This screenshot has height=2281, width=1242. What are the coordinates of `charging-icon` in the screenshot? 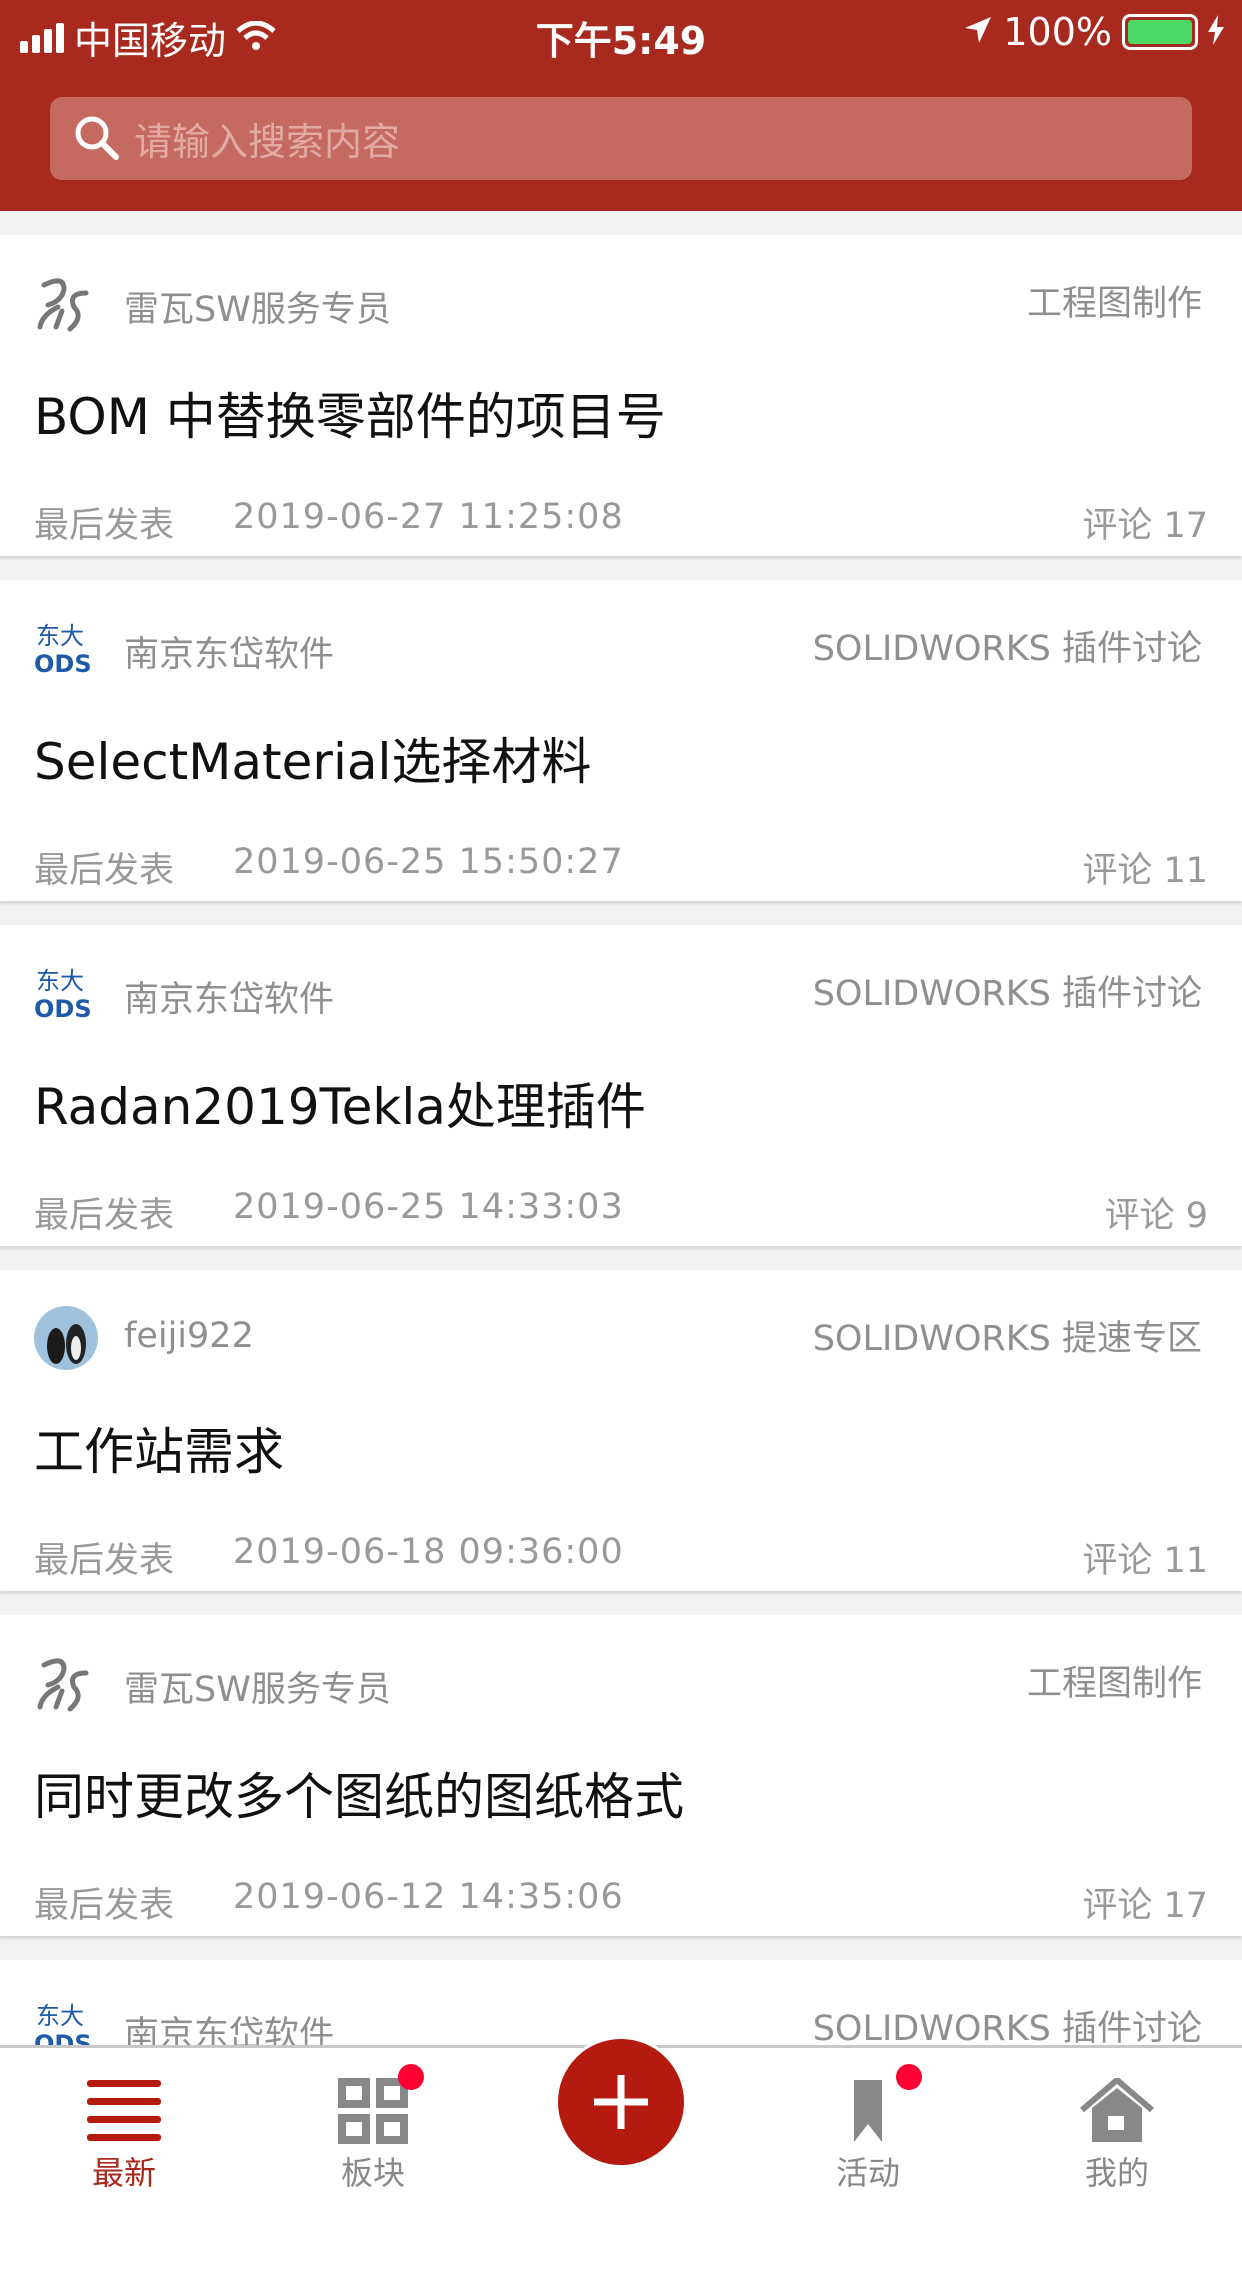 It's located at (1216, 32).